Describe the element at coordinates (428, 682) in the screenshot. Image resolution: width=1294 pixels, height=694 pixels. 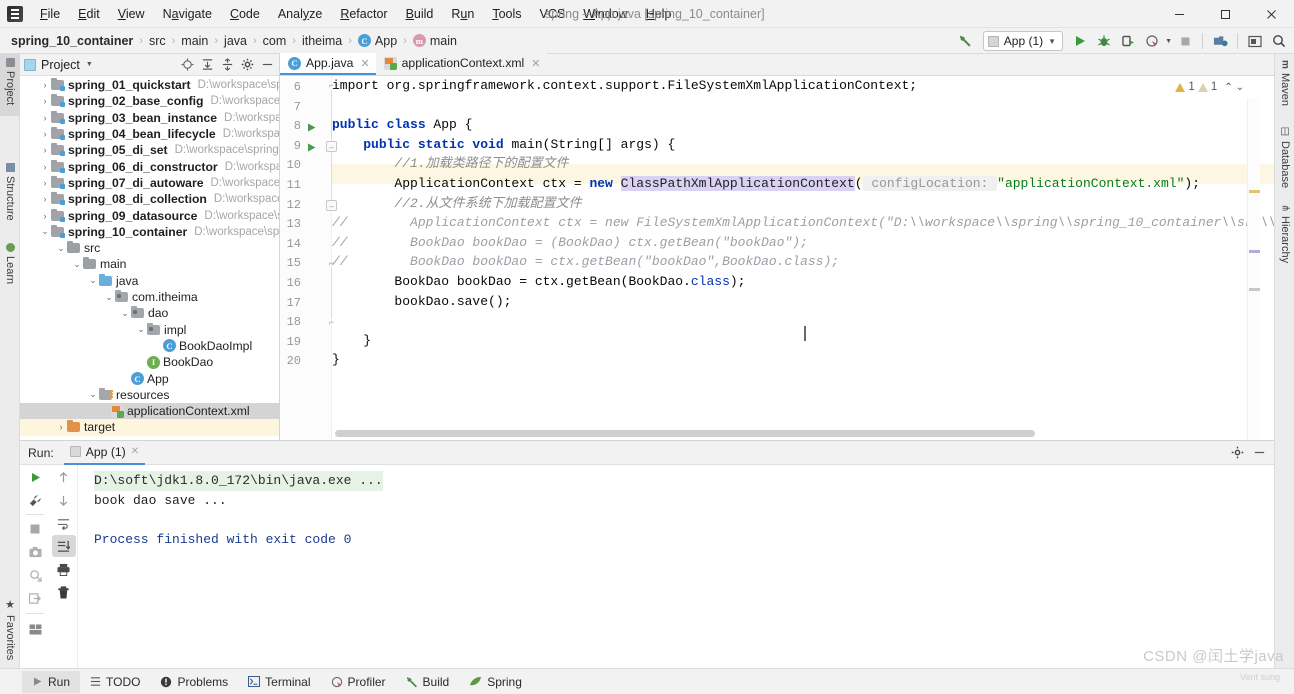
I see `status-bar-build: Build` at that location.